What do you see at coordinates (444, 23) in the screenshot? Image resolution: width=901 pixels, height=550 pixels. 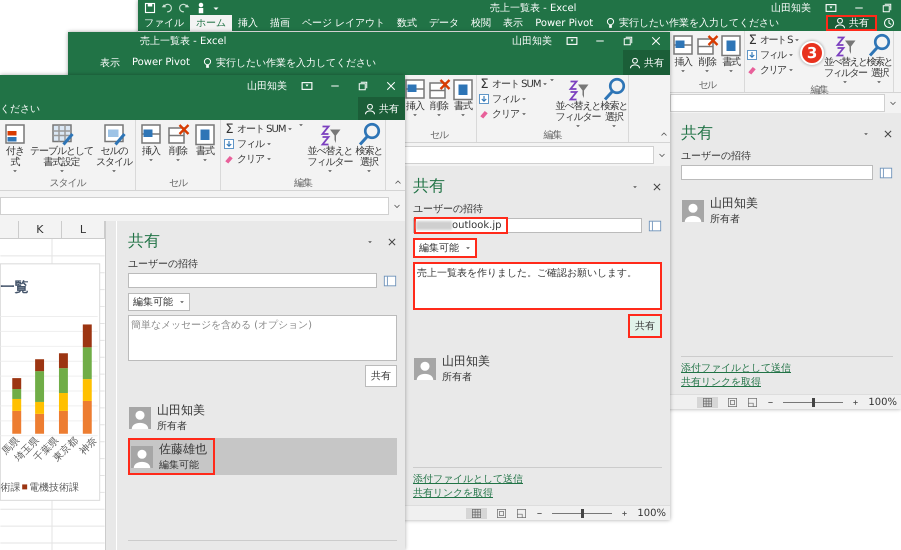 I see `ribbon-tab: データ` at bounding box center [444, 23].